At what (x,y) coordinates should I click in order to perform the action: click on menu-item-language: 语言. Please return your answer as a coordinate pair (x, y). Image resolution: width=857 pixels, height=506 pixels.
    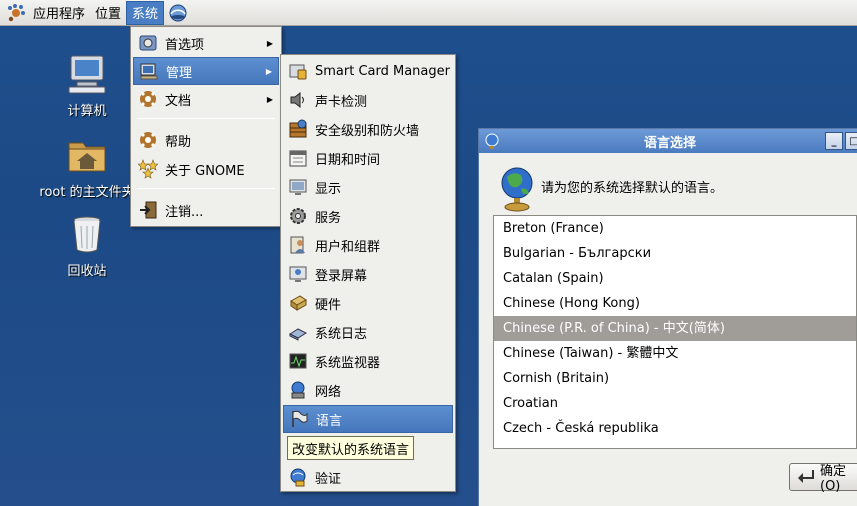
    Looking at the image, I should click on (368, 419).